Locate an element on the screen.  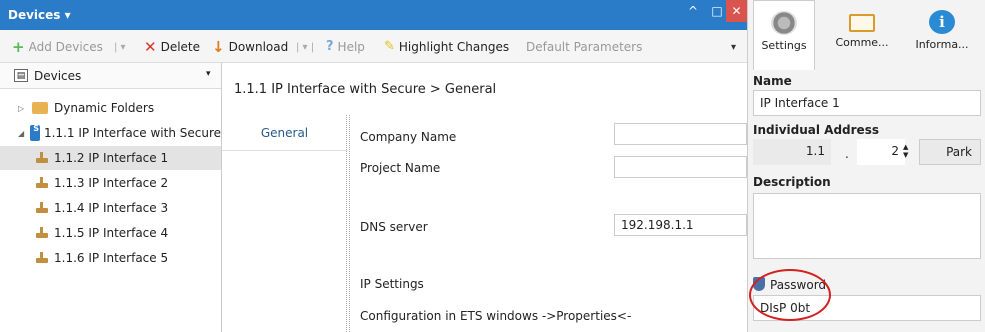
add-devices-dropdown: | ▾ is located at coordinates (120, 47).